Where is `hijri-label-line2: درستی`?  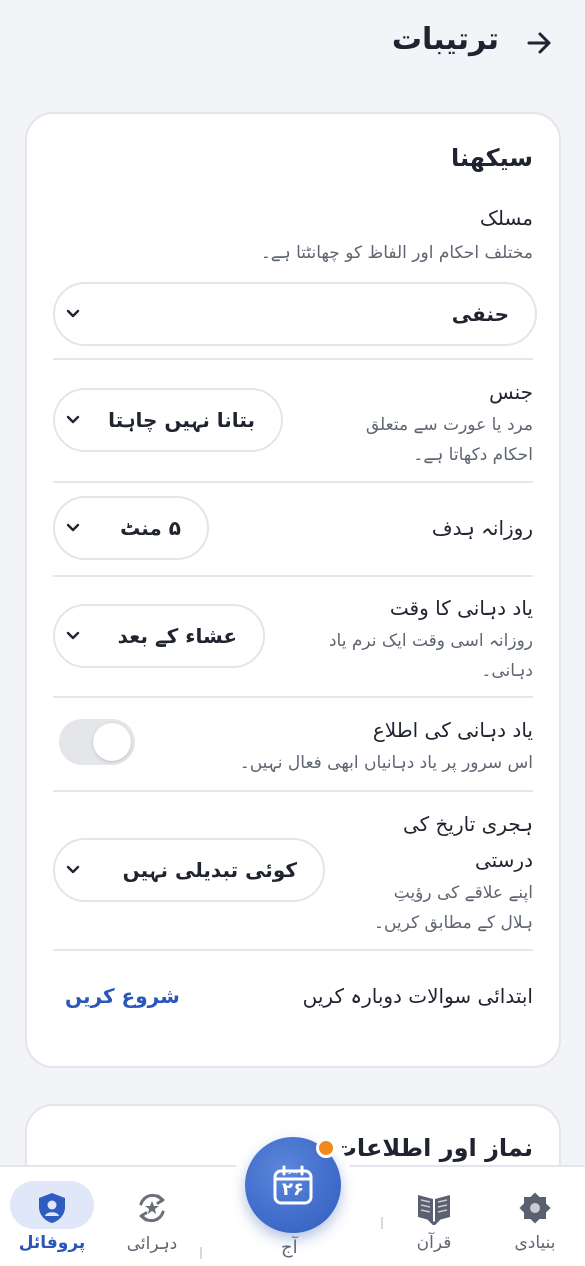
hijri-label-line2: درستی is located at coordinates (503, 860).